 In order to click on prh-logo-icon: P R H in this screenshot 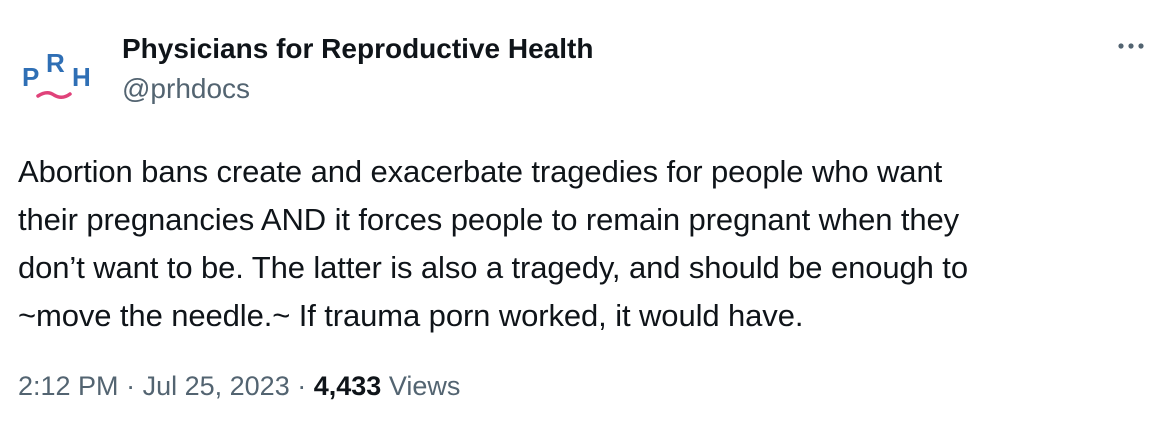, I will do `click(56, 73)`.